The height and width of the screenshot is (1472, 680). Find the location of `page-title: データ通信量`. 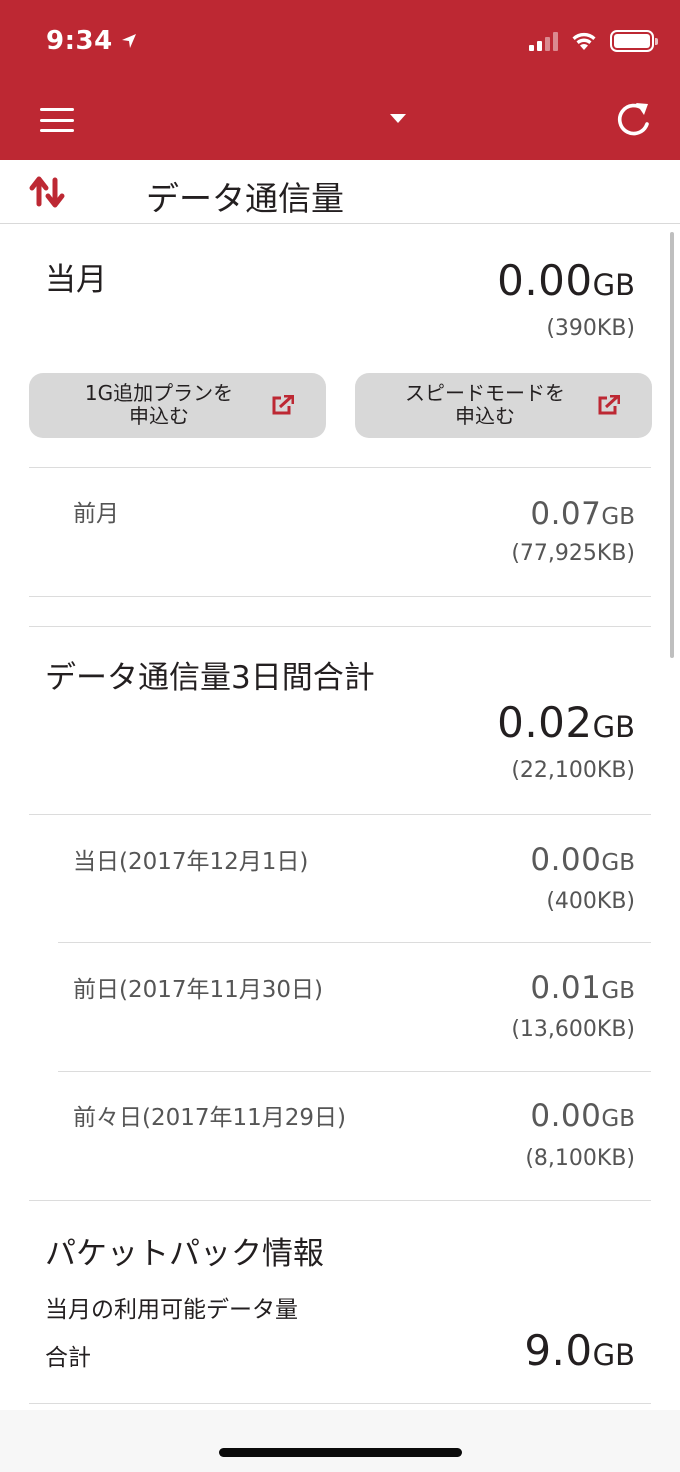

page-title: データ通信量 is located at coordinates (245, 198).